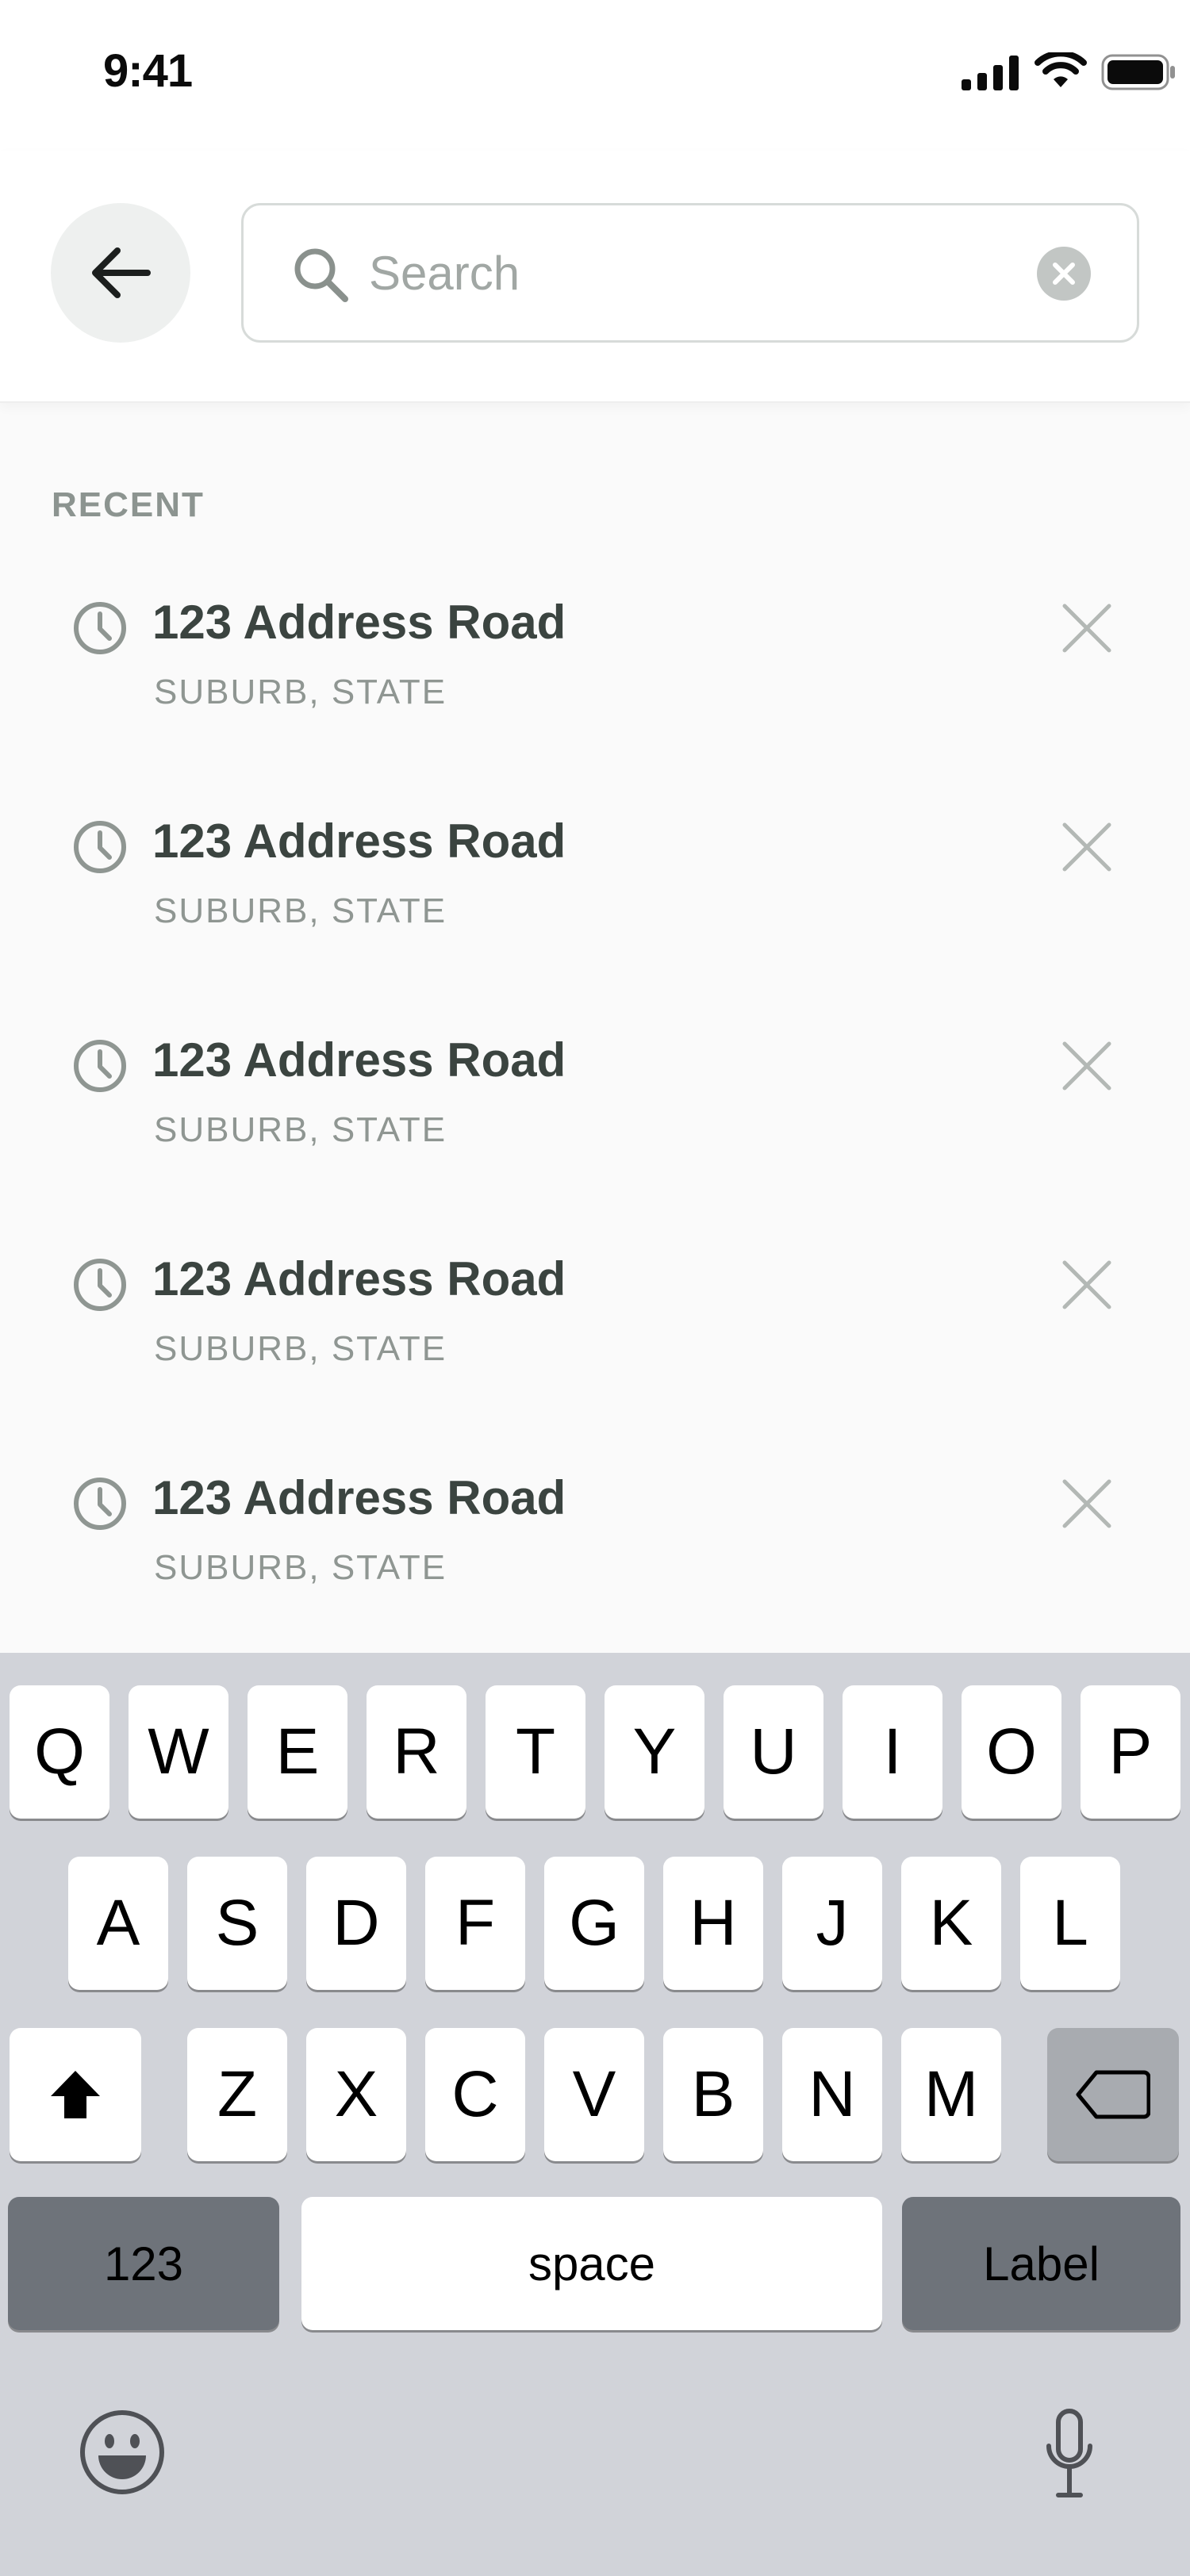 The image size is (1190, 2576). Describe the element at coordinates (595, 75) in the screenshot. I see `status-bar: 9:41` at that location.